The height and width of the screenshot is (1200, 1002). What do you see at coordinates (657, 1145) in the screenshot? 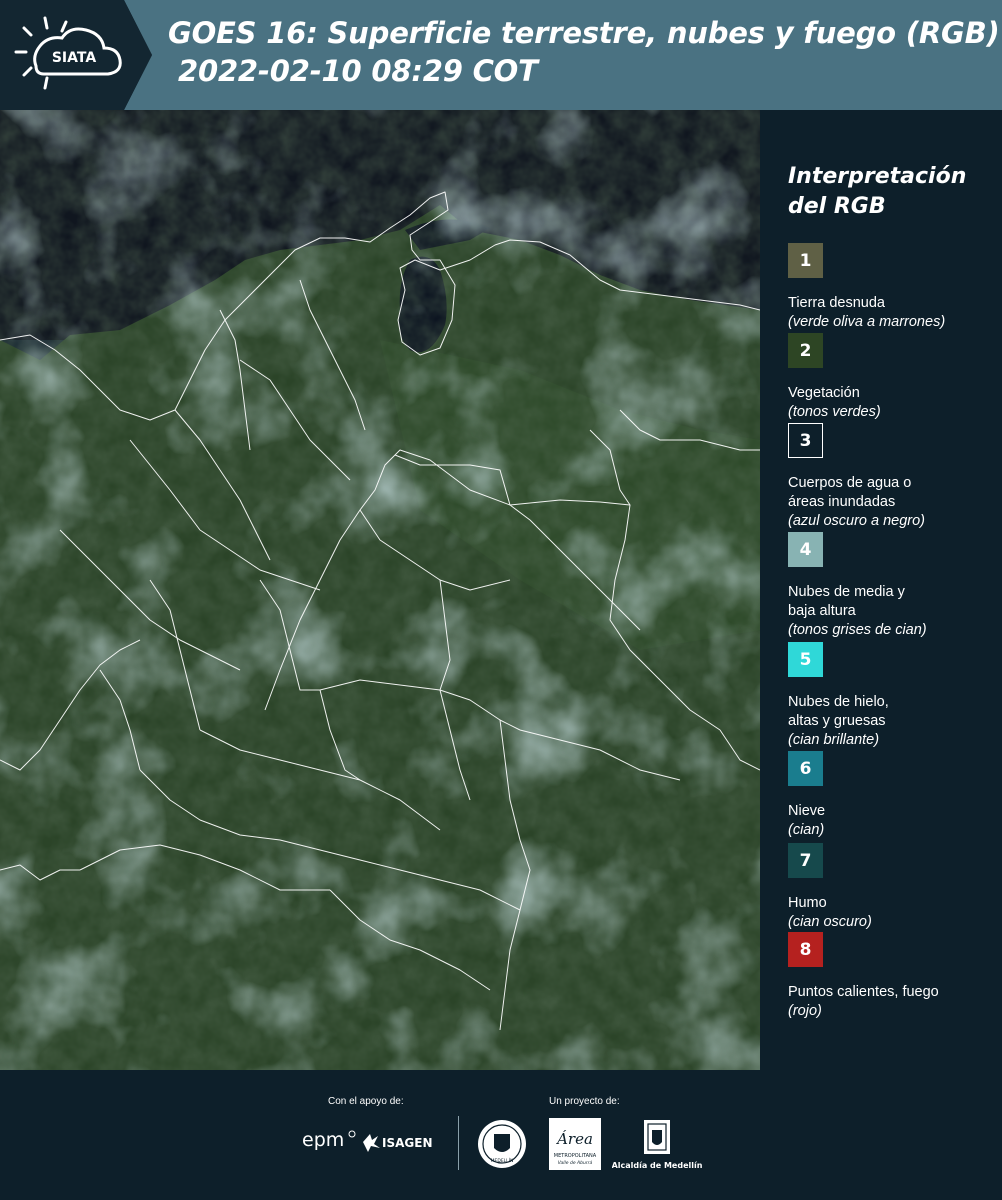
I see `alcaldia-medellin-logo: Alcaldía de Medellín` at bounding box center [657, 1145].